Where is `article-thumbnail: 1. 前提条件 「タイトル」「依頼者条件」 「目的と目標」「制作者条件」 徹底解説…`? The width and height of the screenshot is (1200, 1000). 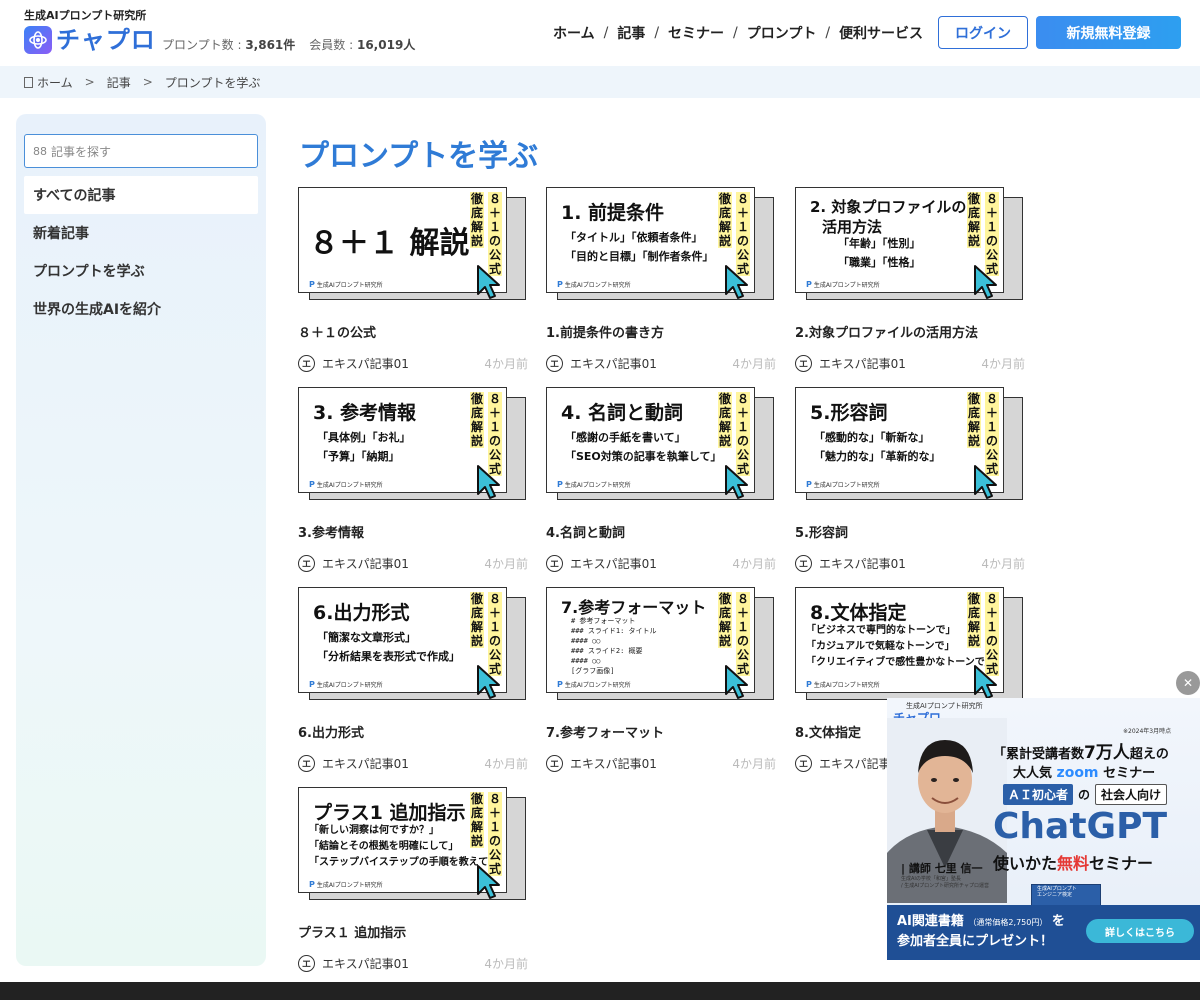
article-thumbnail: 1. 前提条件 「タイトル」「依頼者条件」 「目的と目標」「制作者条件」 徹底解説… is located at coordinates (661, 244).